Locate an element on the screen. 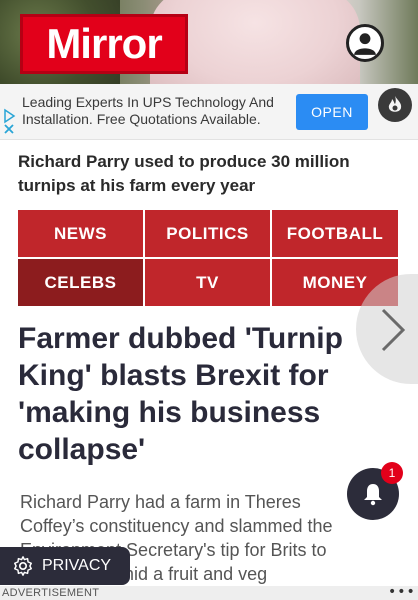 The image size is (418, 600). adchoices-icon is located at coordinates (9, 122).